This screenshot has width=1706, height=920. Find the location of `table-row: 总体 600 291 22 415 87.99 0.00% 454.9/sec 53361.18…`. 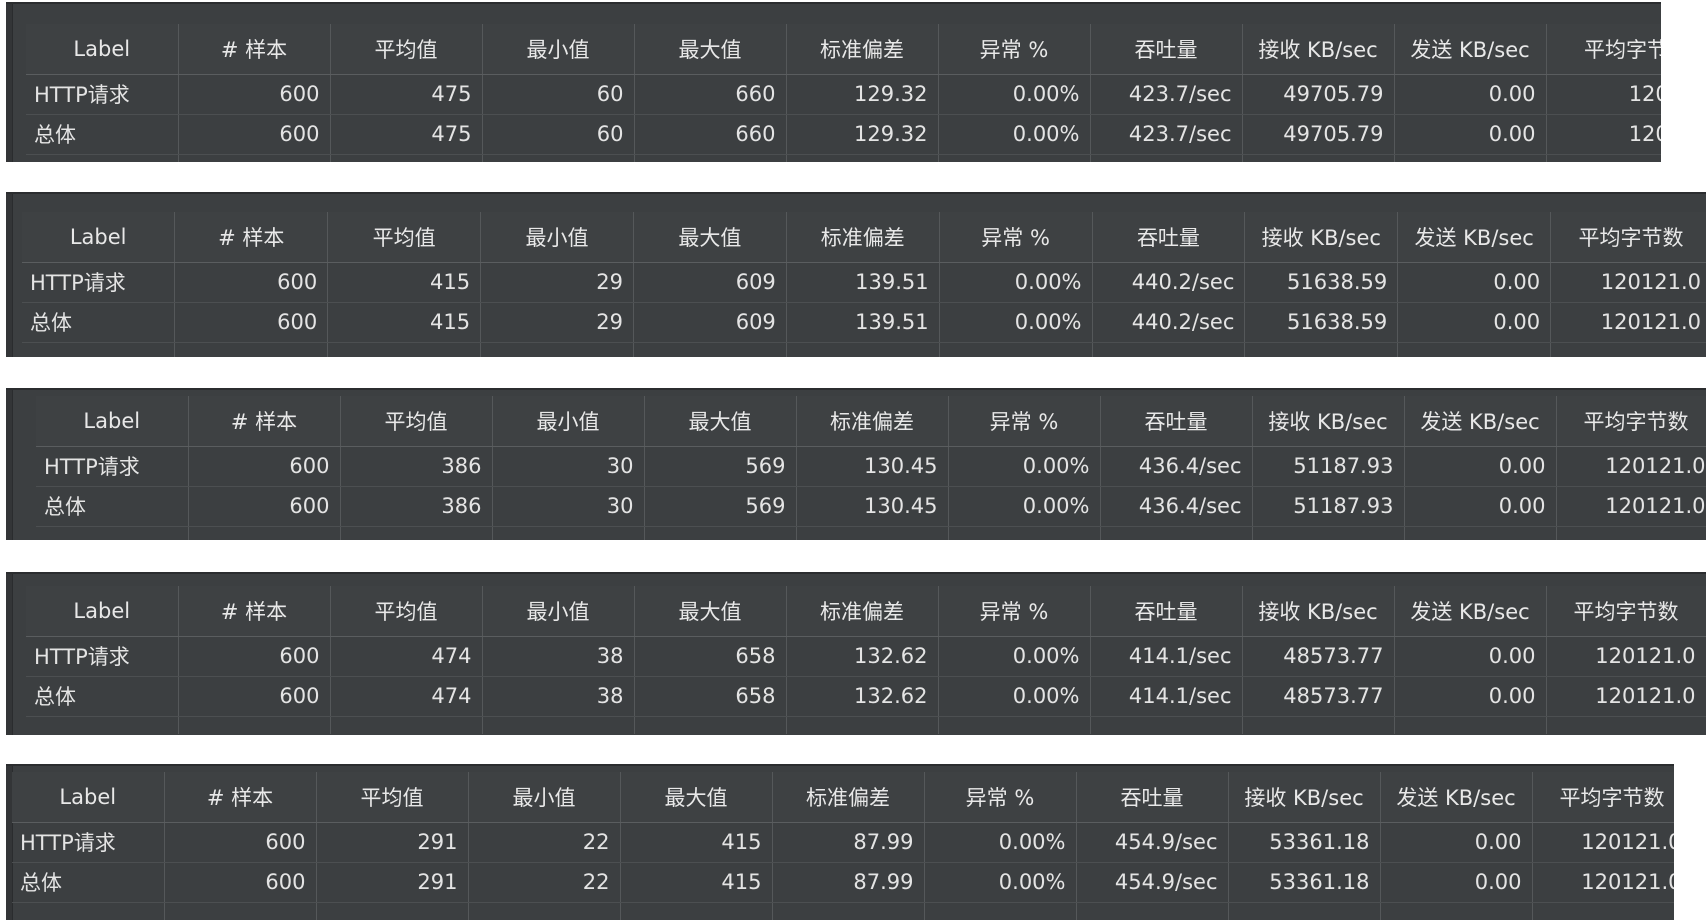

table-row: 总体 600 291 22 415 87.99 0.00% 454.9/sec 53361.18… is located at coordinates (843, 882).